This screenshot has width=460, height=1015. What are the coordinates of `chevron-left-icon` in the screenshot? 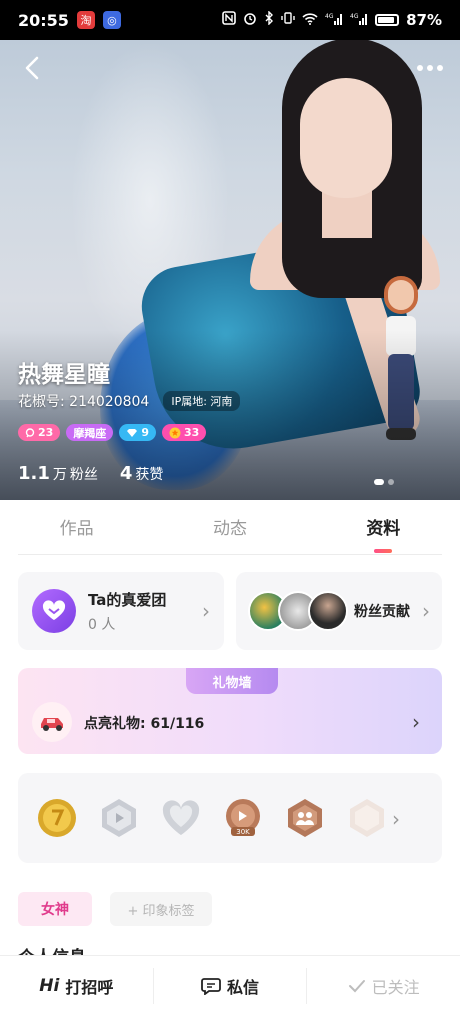 It's located at (32, 68).